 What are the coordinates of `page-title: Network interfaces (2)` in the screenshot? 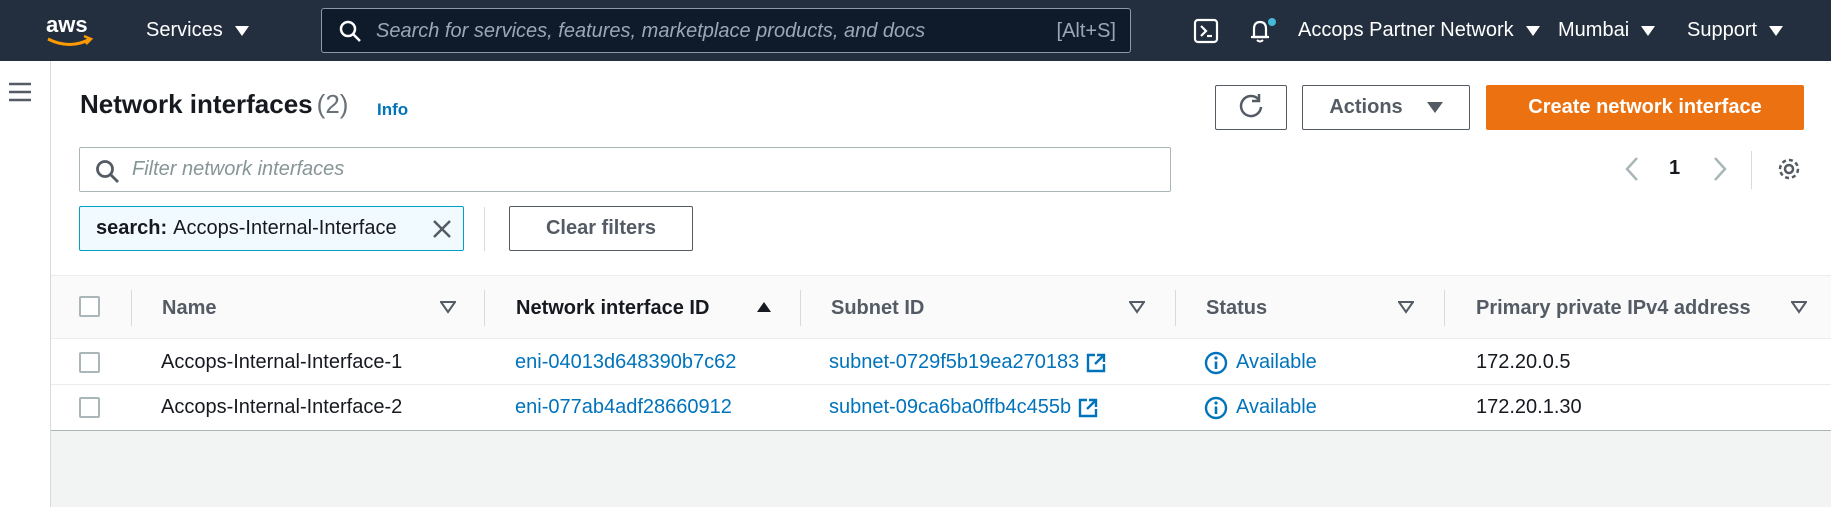 It's located at (214, 104).